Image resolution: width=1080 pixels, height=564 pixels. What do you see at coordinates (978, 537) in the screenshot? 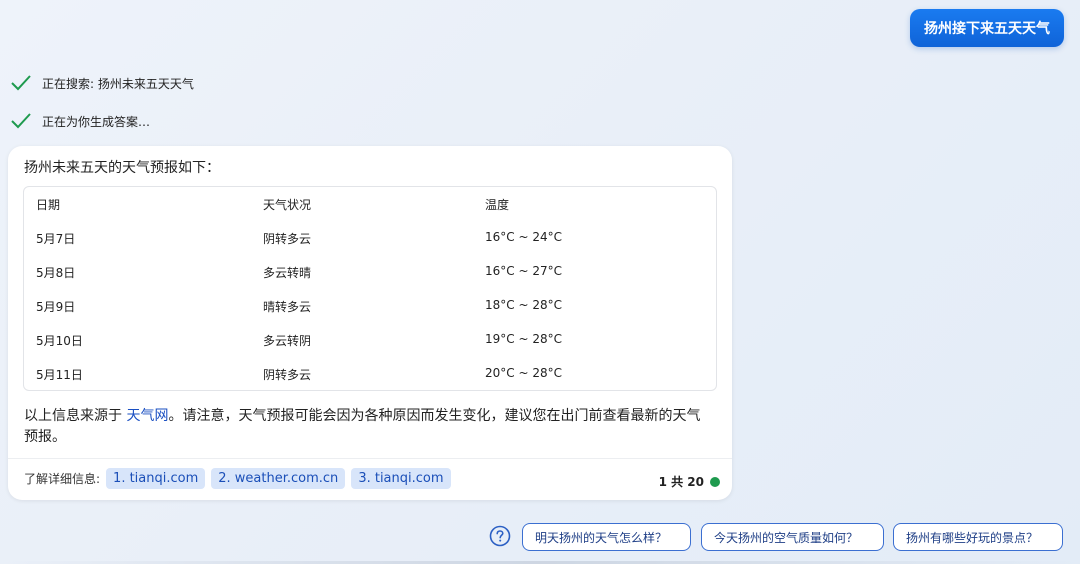
I see `suggestion-button-3: 扬州有哪些好玩的景点？` at bounding box center [978, 537].